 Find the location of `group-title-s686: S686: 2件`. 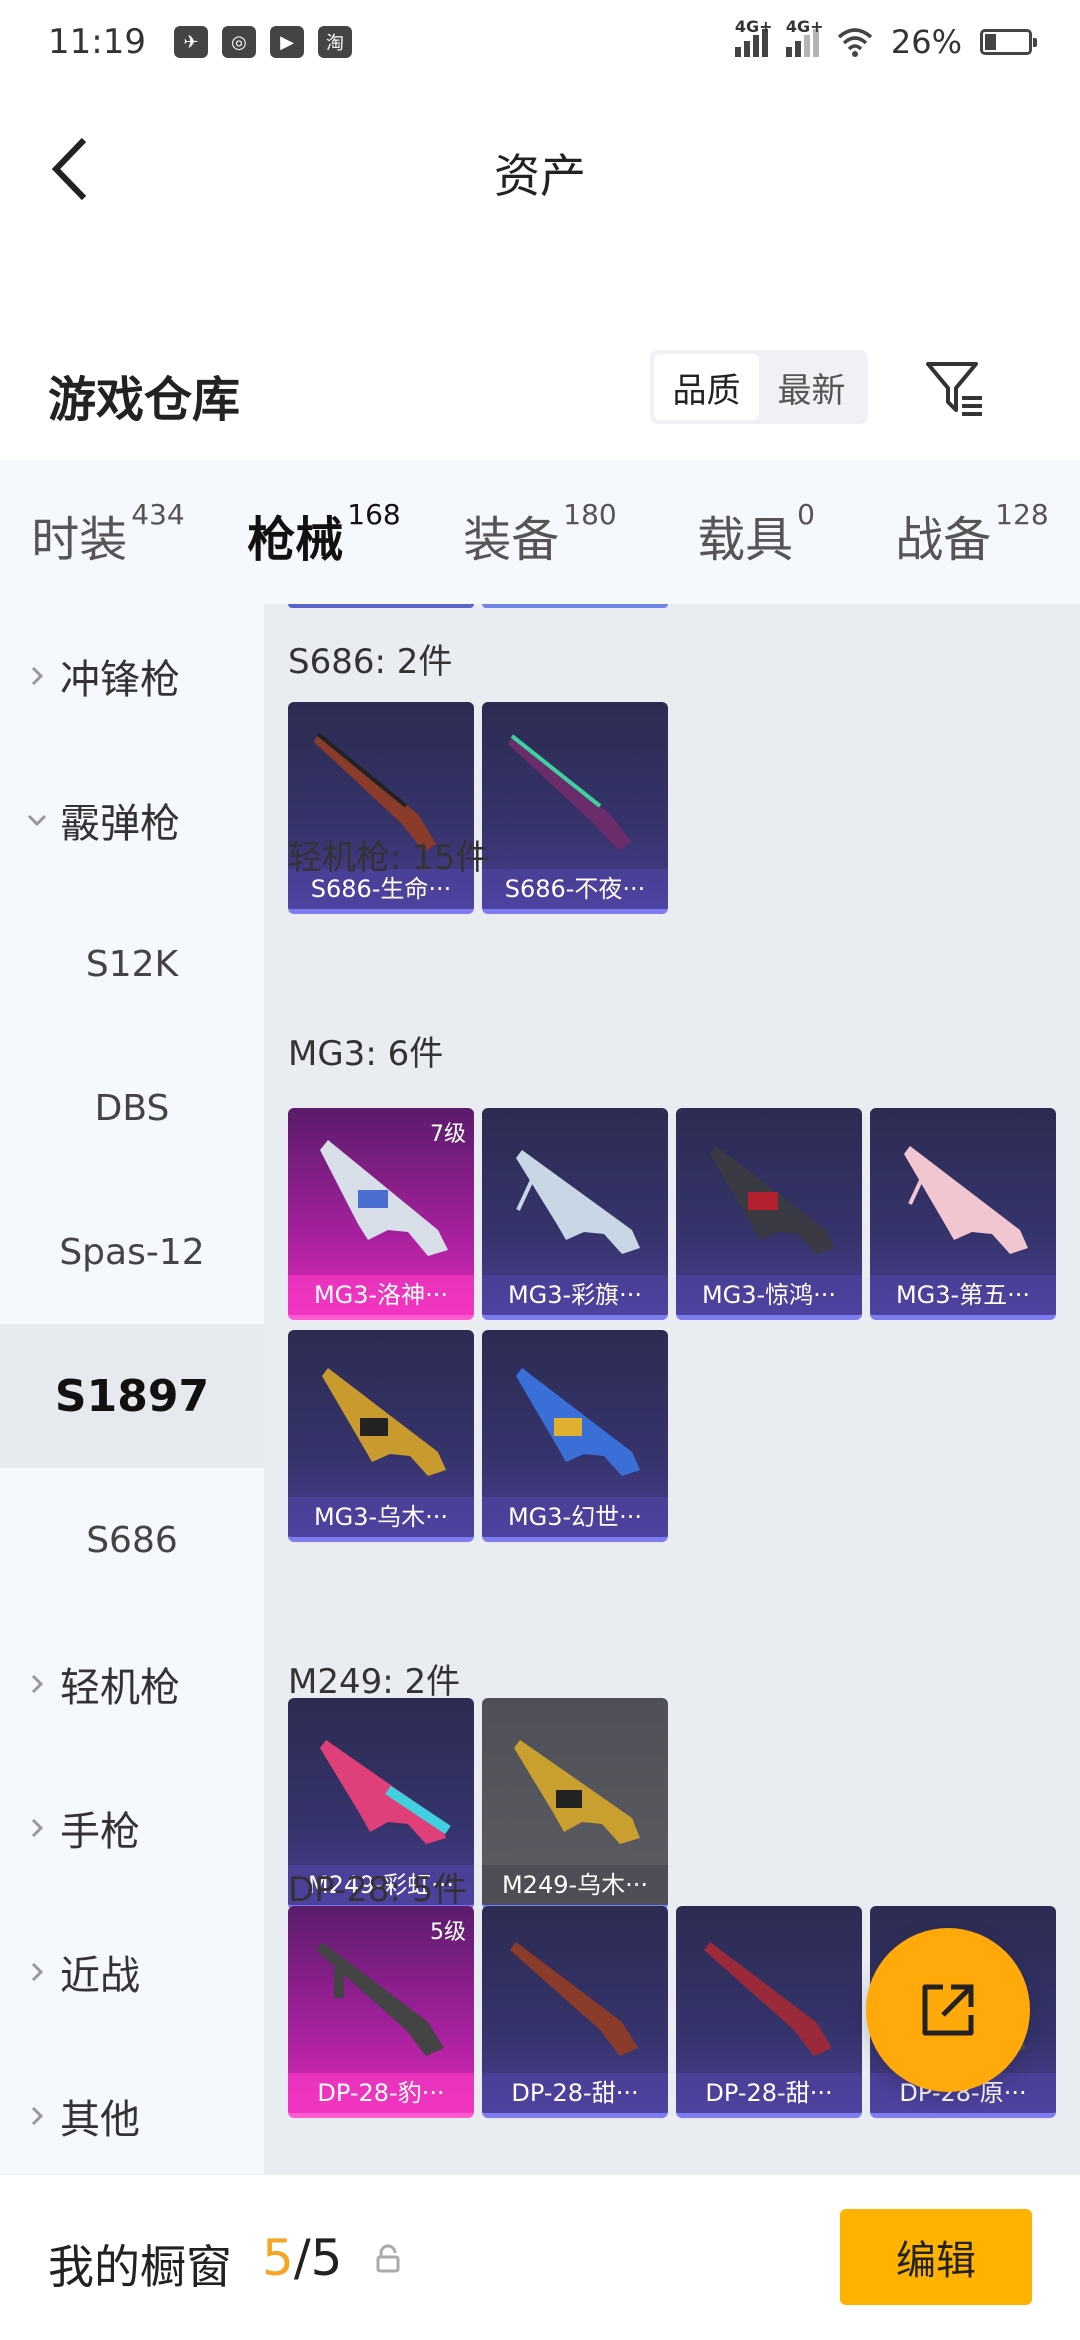

group-title-s686: S686: 2件 is located at coordinates (370, 662).